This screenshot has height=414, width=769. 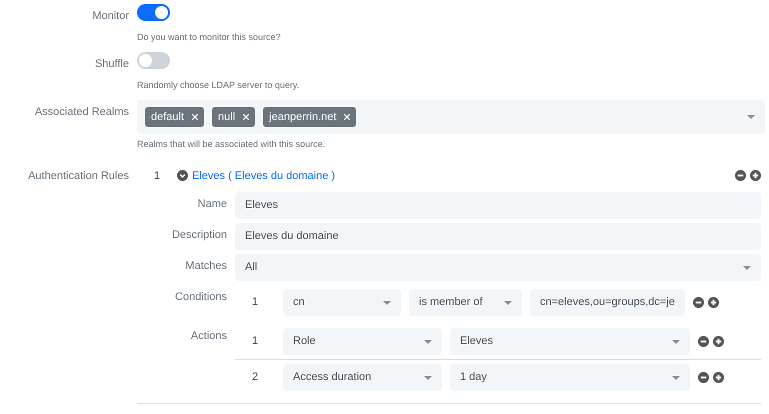 What do you see at coordinates (498, 205) in the screenshot?
I see `name-field: Eleves` at bounding box center [498, 205].